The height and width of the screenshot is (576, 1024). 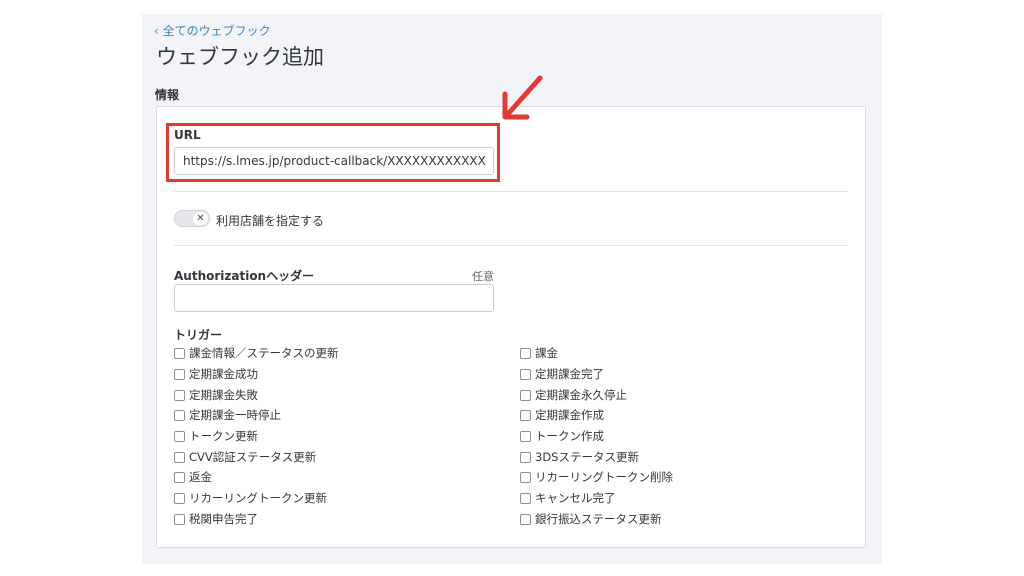 I want to click on trigger-checkbox: 定期課金成功, so click(x=216, y=374).